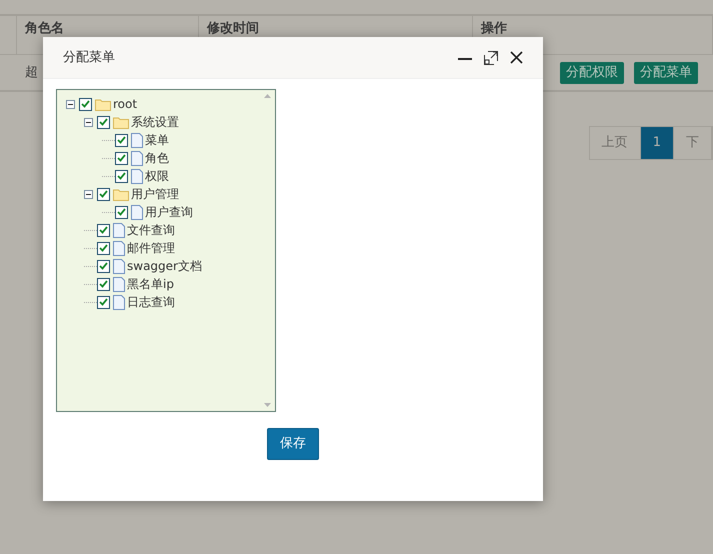 This screenshot has height=554, width=713. Describe the element at coordinates (516, 57) in the screenshot. I see `close-icon` at that location.